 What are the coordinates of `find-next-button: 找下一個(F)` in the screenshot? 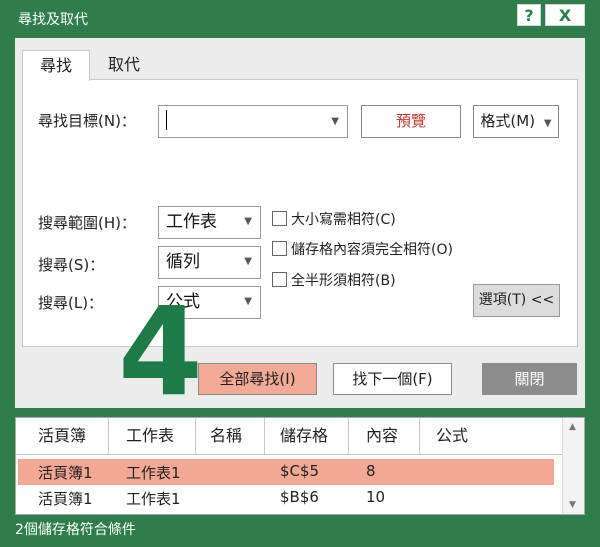 It's located at (392, 379).